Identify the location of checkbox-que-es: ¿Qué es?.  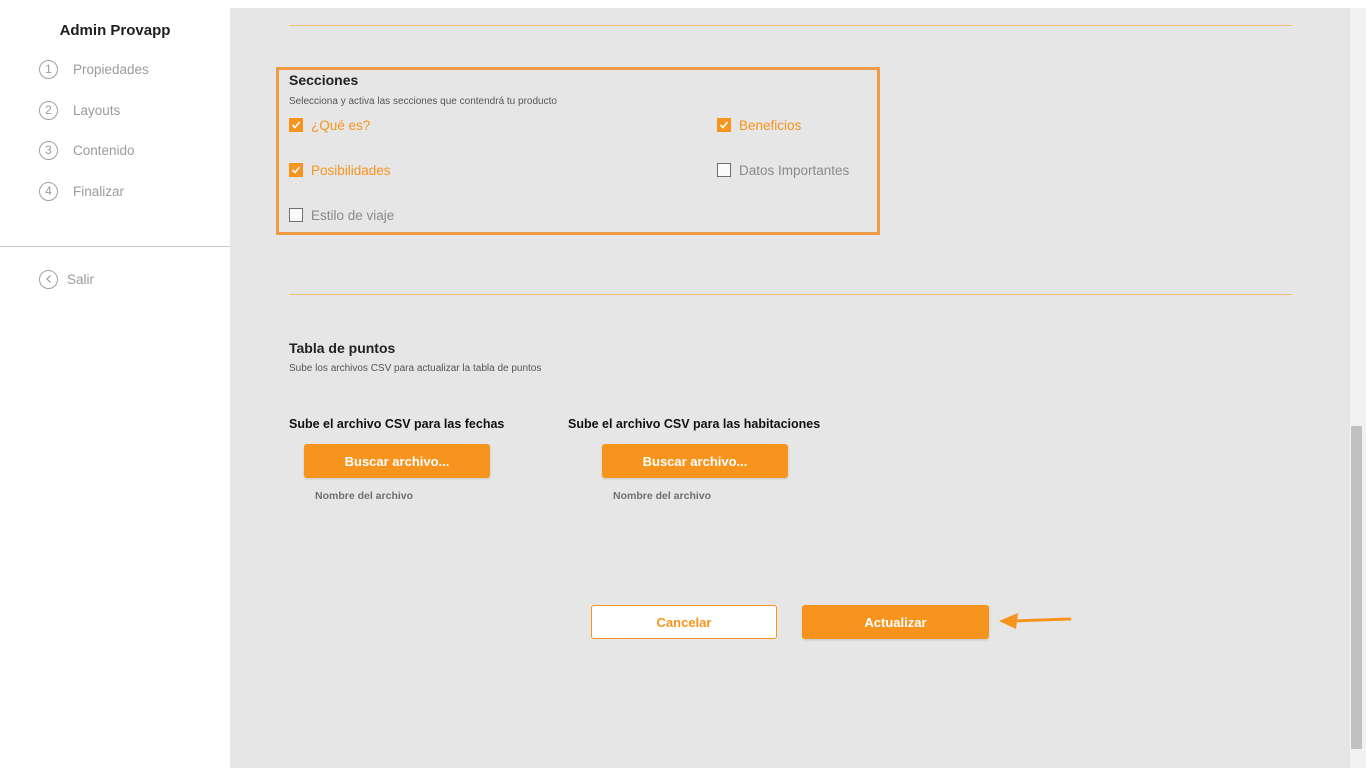
(329, 125).